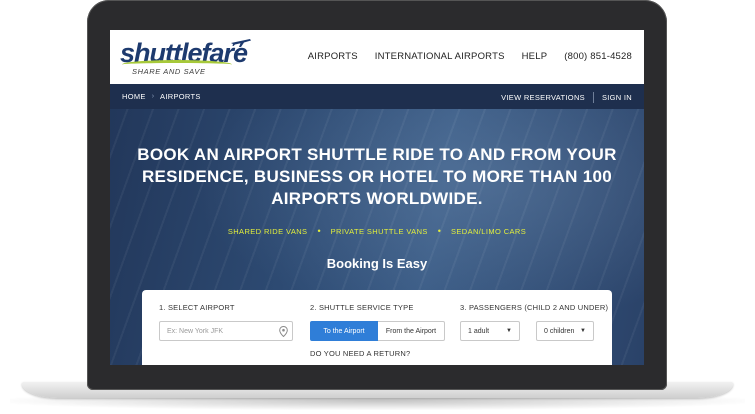  What do you see at coordinates (197, 307) in the screenshot?
I see `select-airport-label: 1. SELECT AIRPORT` at bounding box center [197, 307].